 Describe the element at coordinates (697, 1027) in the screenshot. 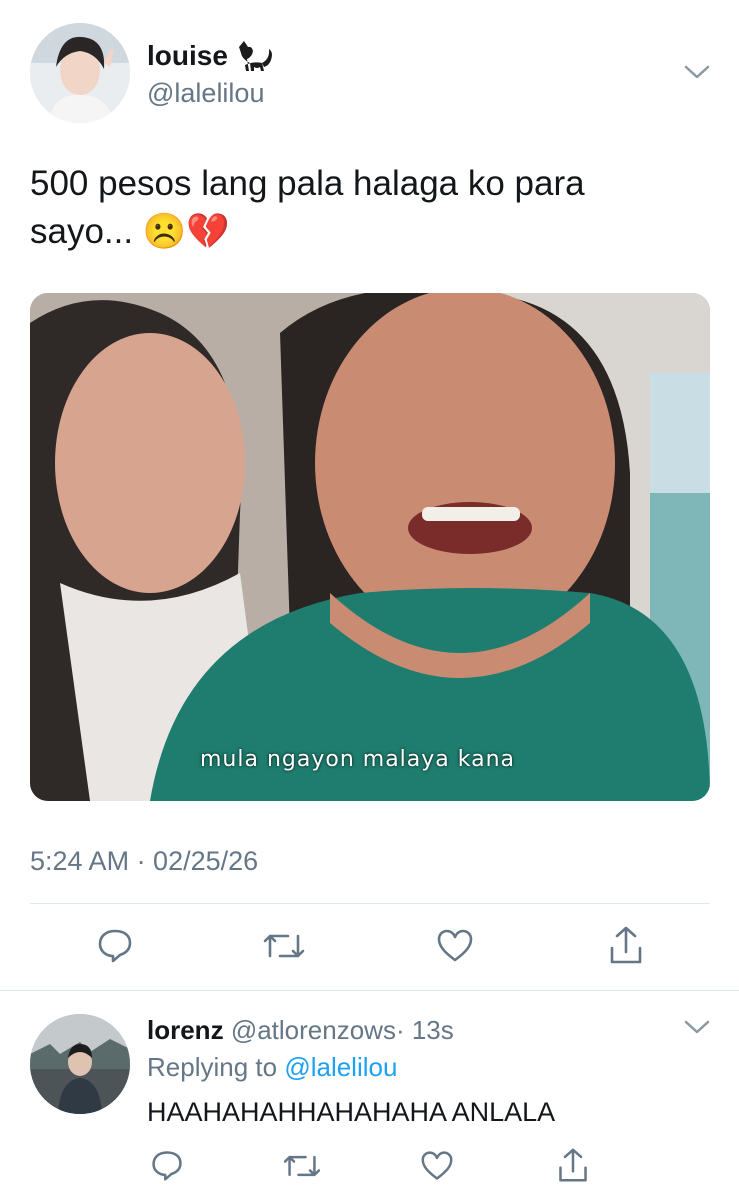

I see `reply-chevron-down-icon` at that location.